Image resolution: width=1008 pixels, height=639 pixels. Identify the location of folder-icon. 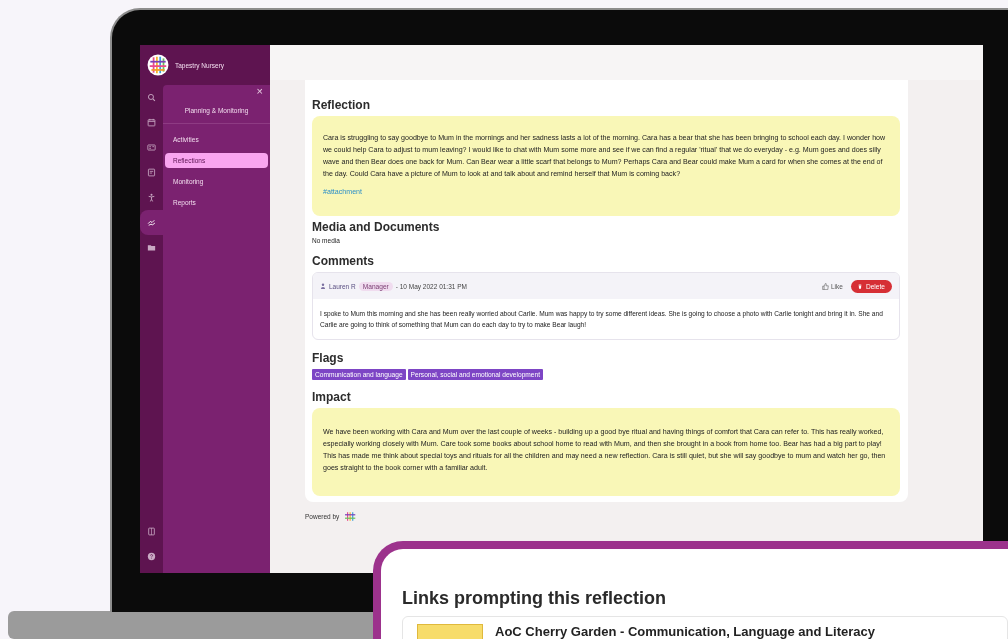
(151, 247).